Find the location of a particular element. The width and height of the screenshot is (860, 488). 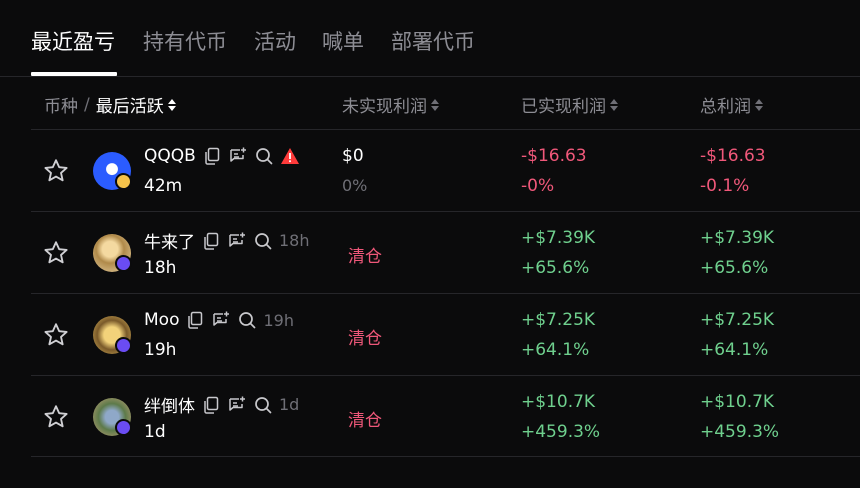

unrealized-value: $0 is located at coordinates (353, 156).